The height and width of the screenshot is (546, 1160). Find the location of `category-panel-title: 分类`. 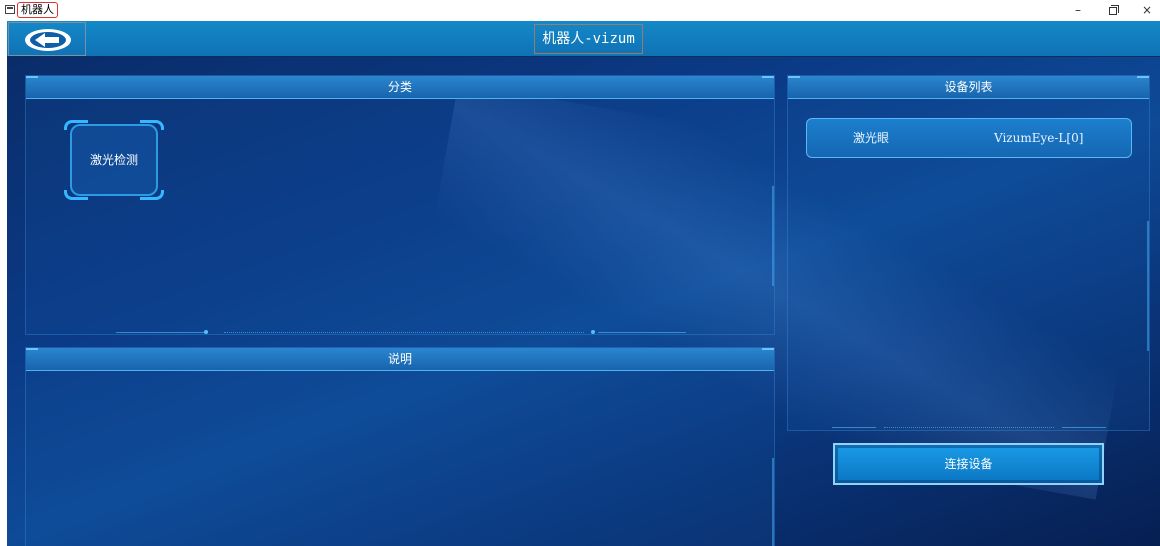

category-panel-title: 分类 is located at coordinates (400, 87).